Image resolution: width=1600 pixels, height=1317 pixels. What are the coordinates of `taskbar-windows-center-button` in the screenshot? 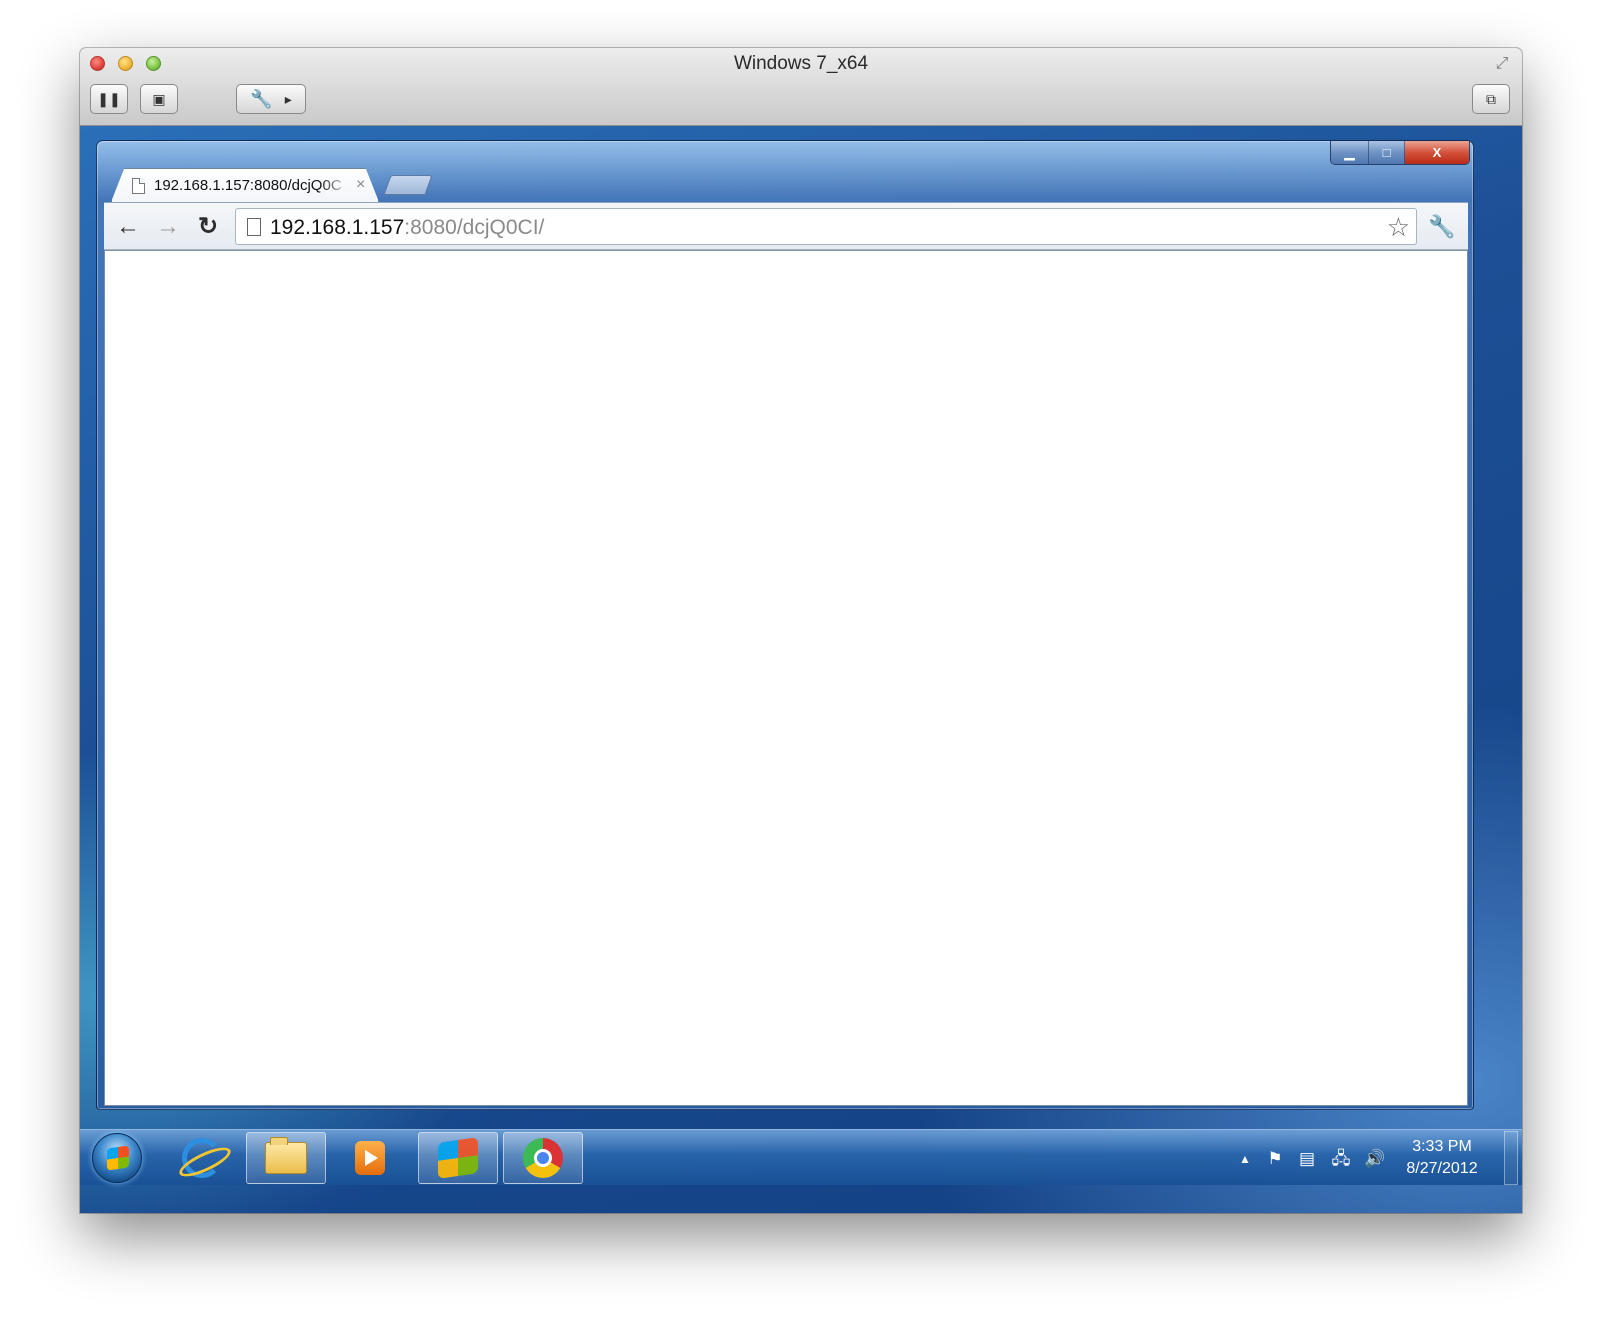 It's located at (458, 1158).